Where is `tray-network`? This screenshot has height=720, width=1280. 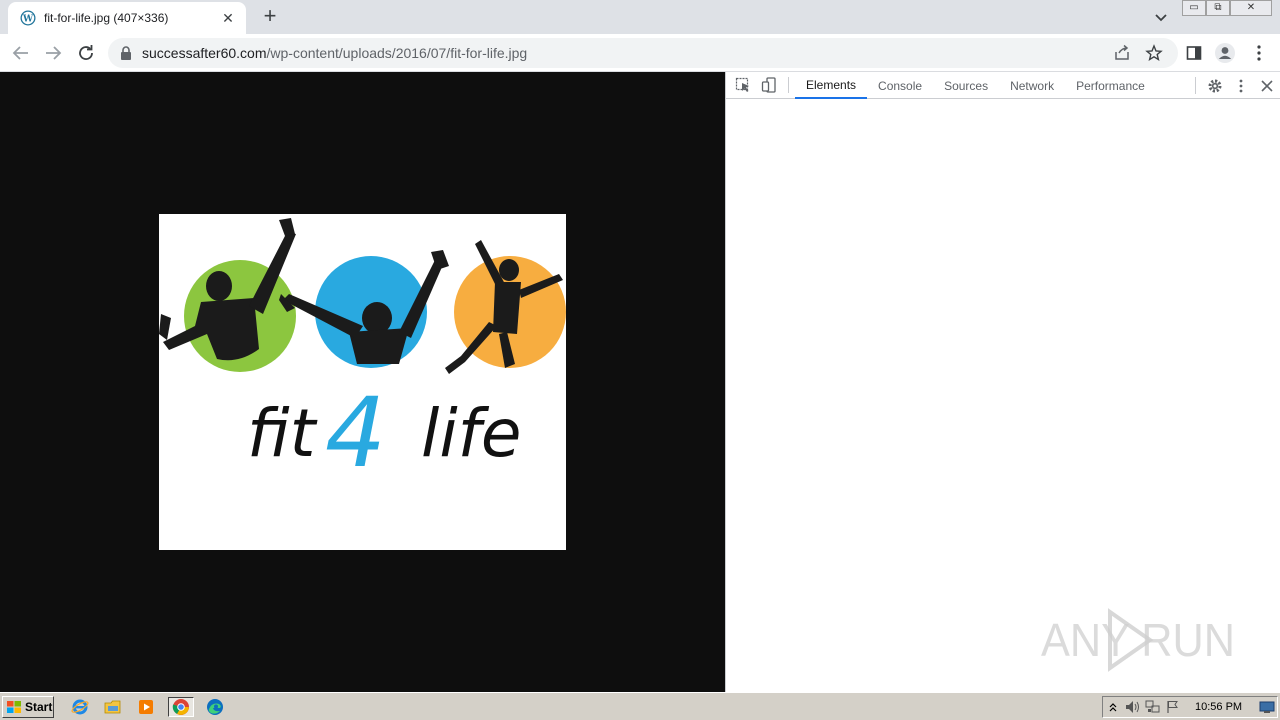 tray-network is located at coordinates (1153, 707).